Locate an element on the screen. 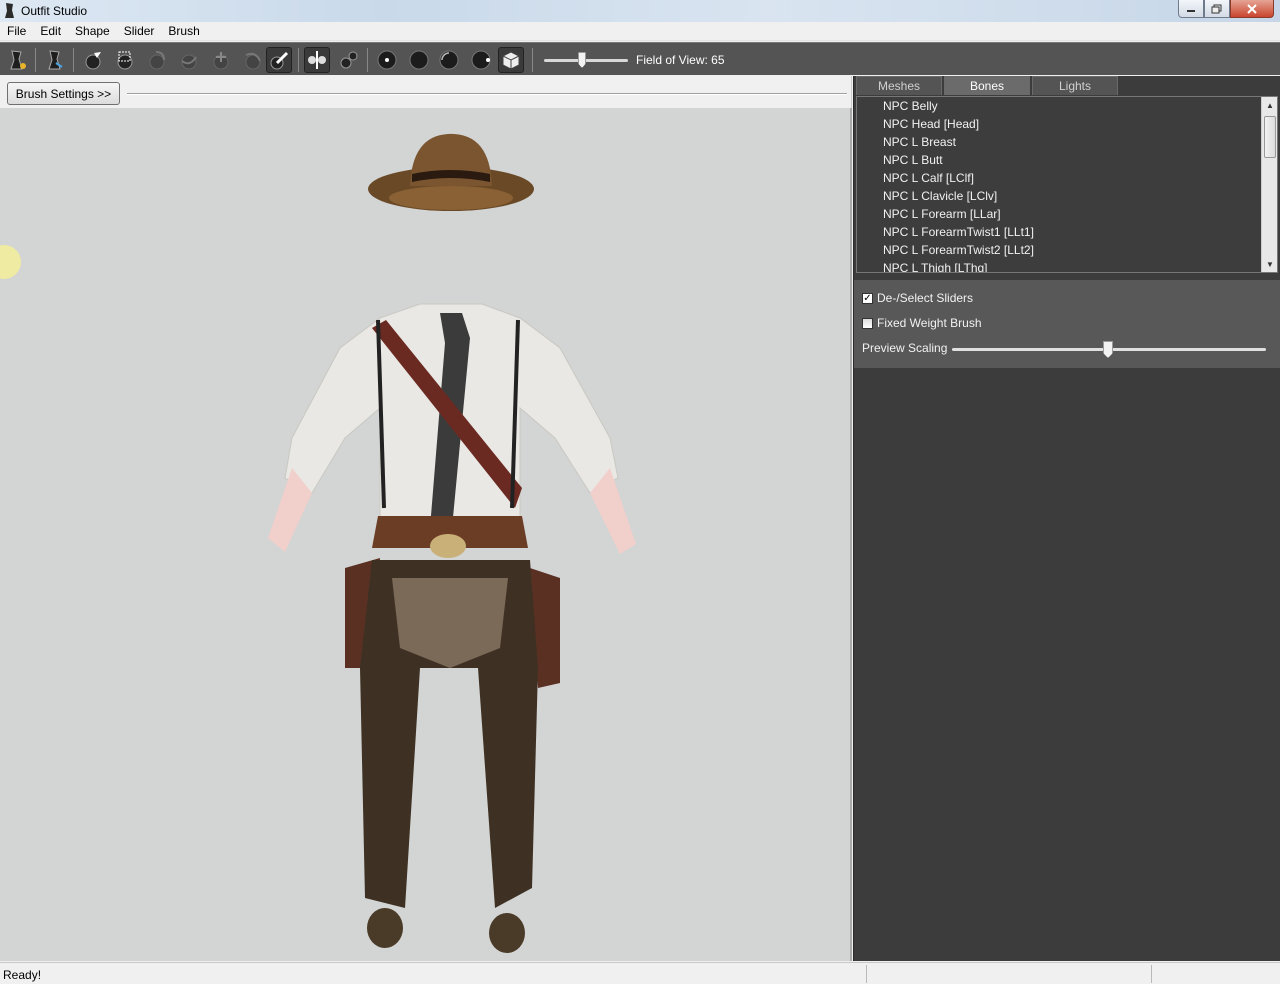 This screenshot has width=1280, height=984. move-brush-button is located at coordinates (221, 60).